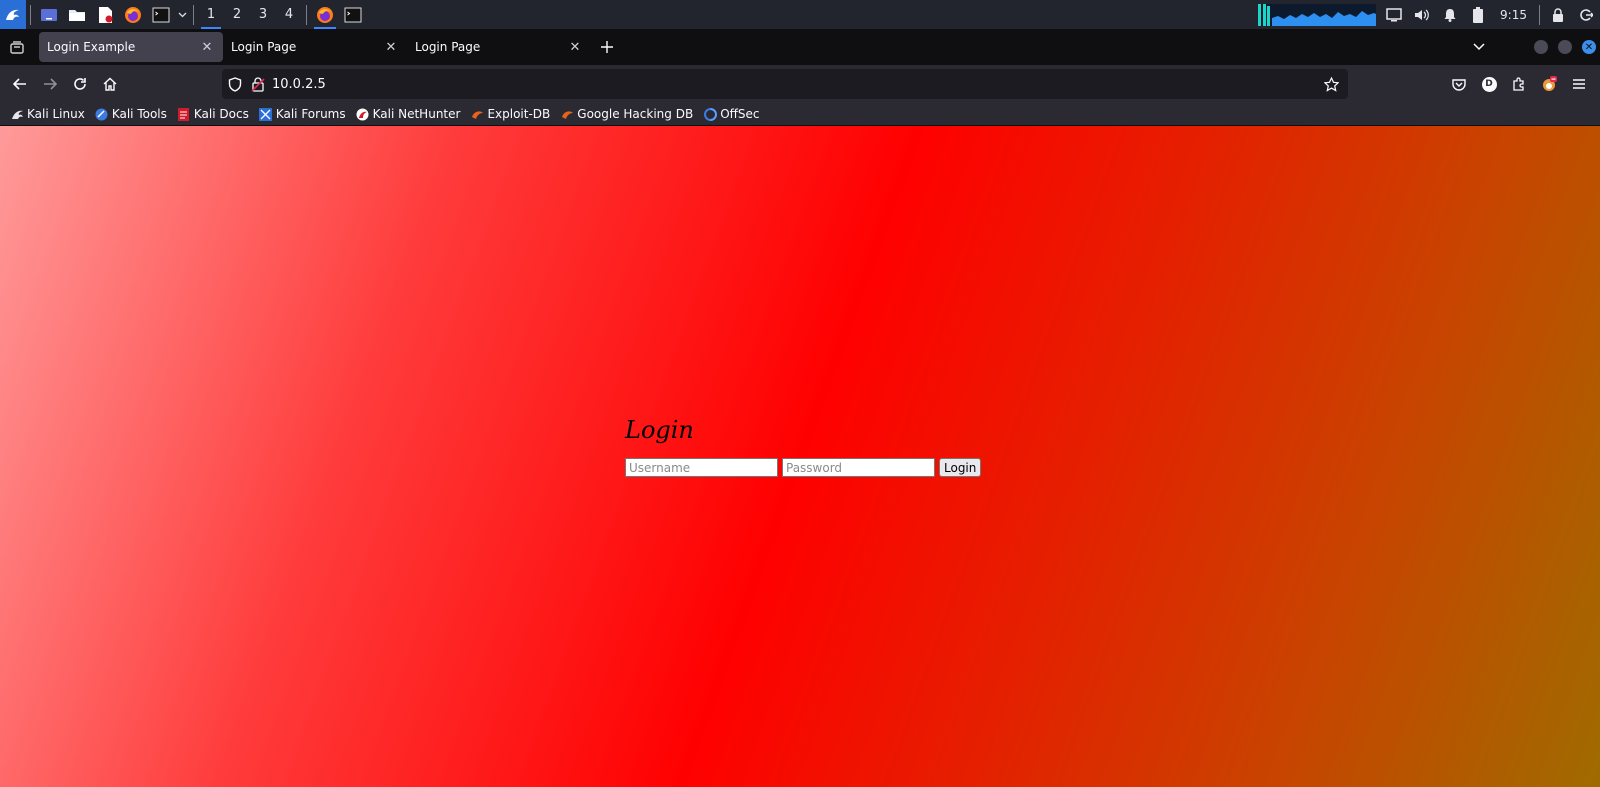 This screenshot has width=1600, height=787. I want to click on address-bar: 10.0.2.5, so click(785, 84).